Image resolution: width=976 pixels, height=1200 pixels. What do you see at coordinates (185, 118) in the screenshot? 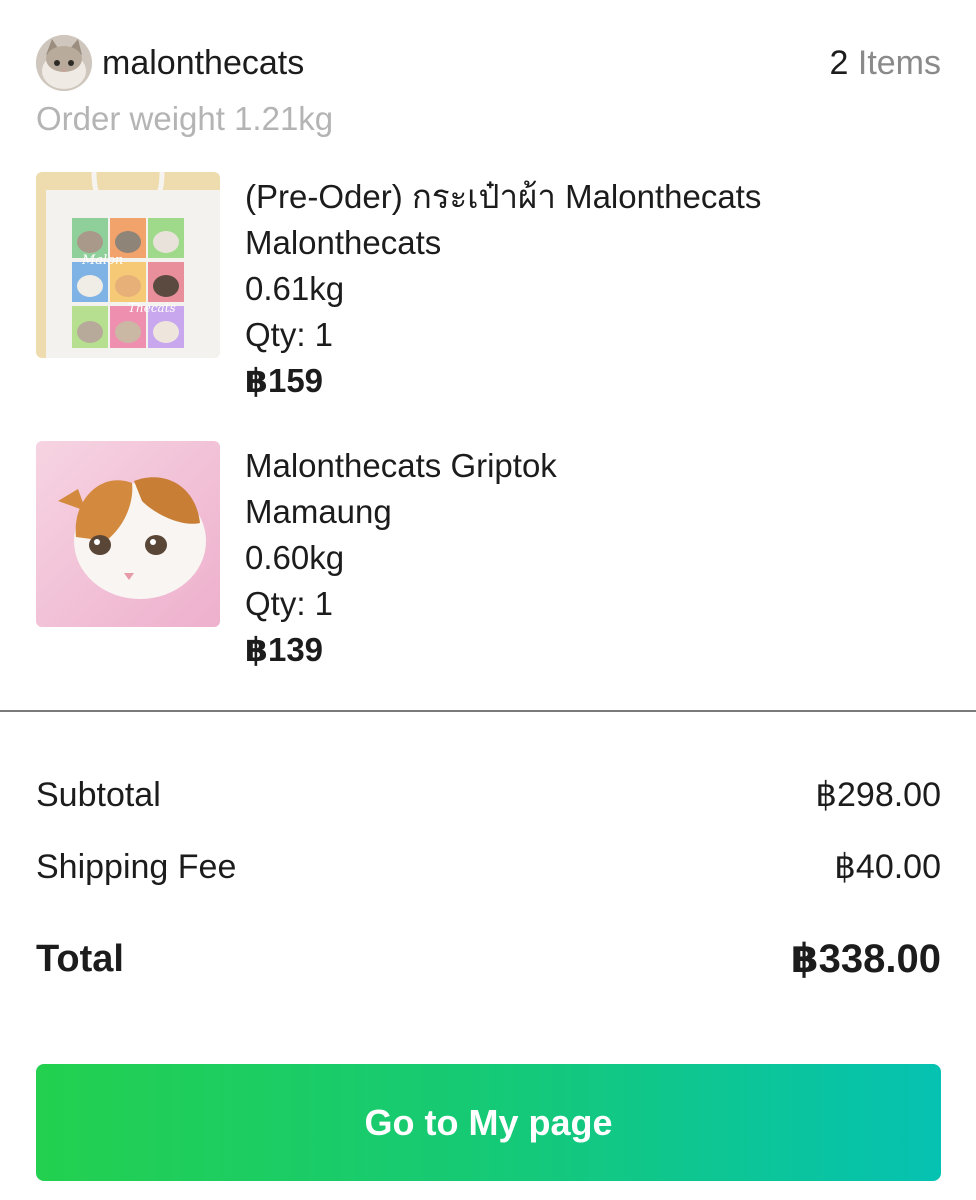
I see `order-weight: Order weight 1.21kg` at bounding box center [185, 118].